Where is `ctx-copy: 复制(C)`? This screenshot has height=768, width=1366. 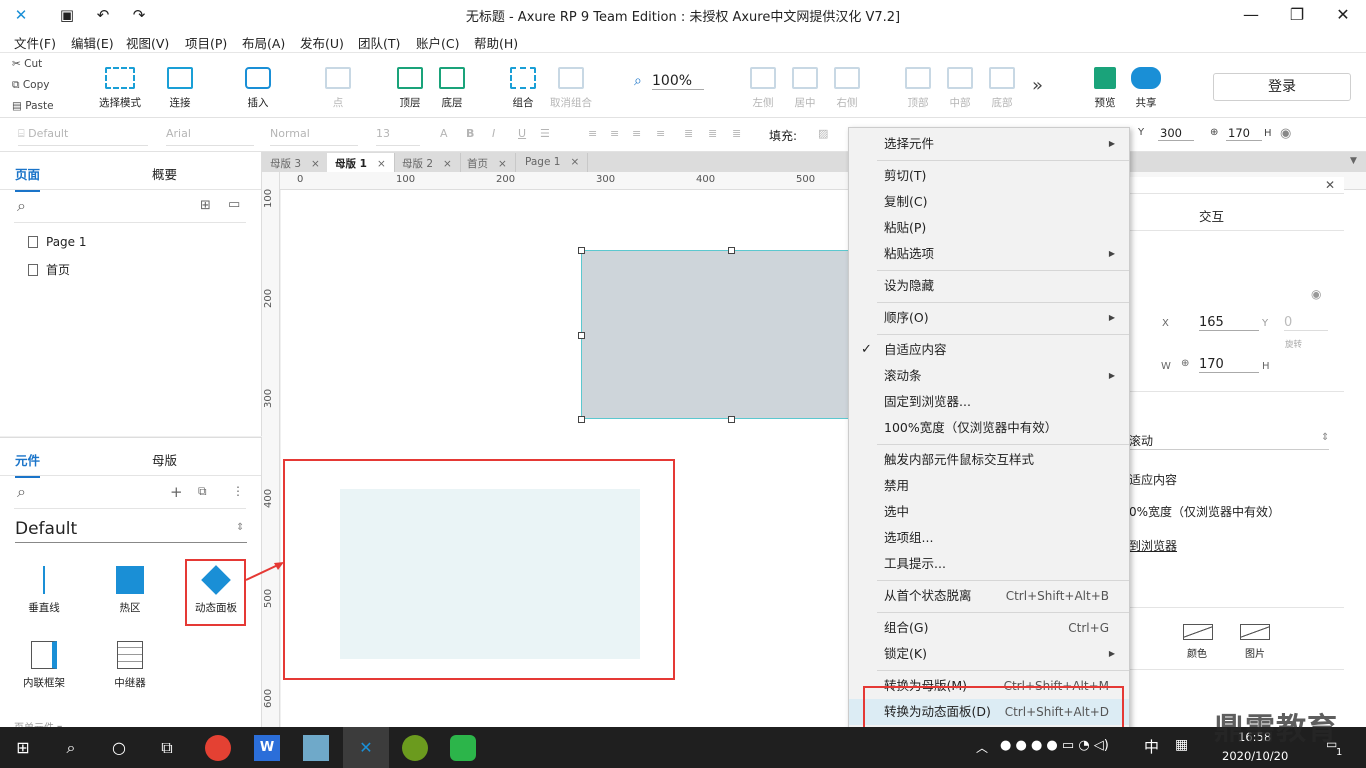 ctx-copy: 复制(C) is located at coordinates (989, 202).